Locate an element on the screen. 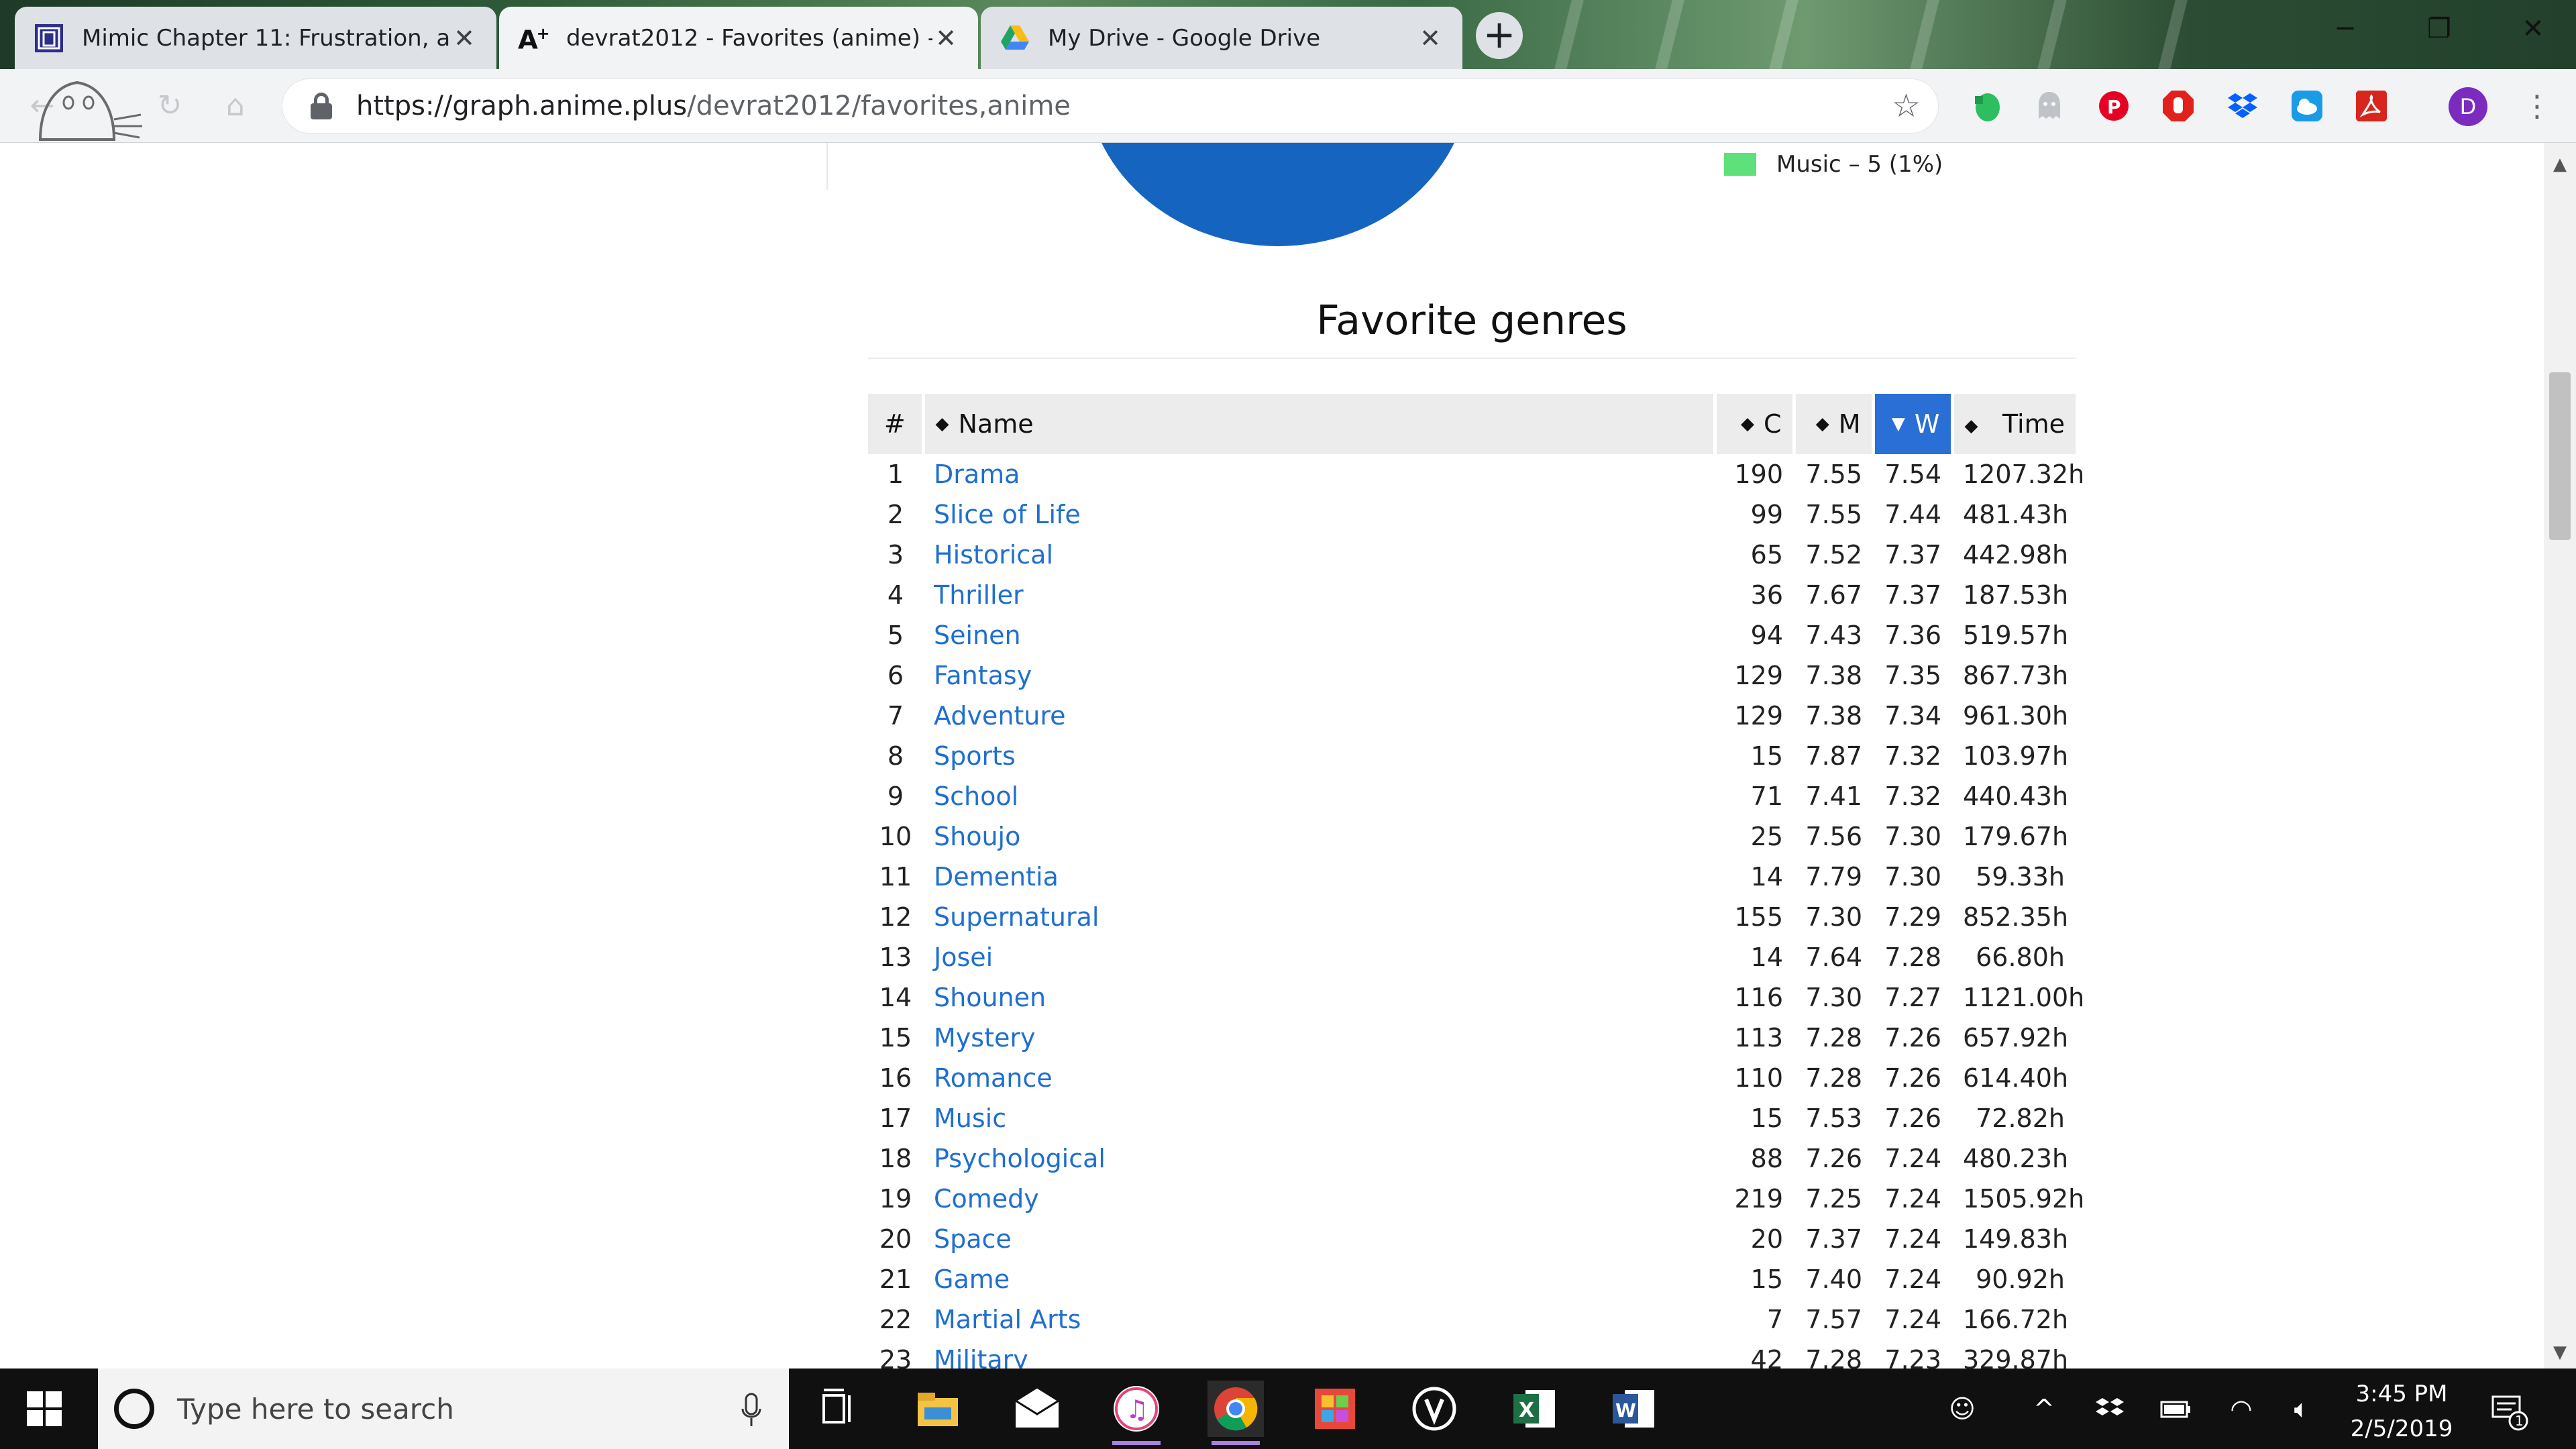 The width and height of the screenshot is (2576, 1449). itunes-app: ♫ is located at coordinates (1136, 1413).